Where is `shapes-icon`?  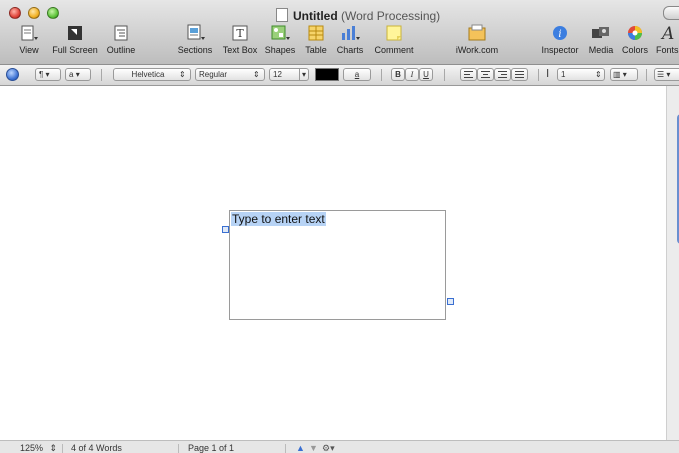
shapes-icon is located at coordinates (280, 33).